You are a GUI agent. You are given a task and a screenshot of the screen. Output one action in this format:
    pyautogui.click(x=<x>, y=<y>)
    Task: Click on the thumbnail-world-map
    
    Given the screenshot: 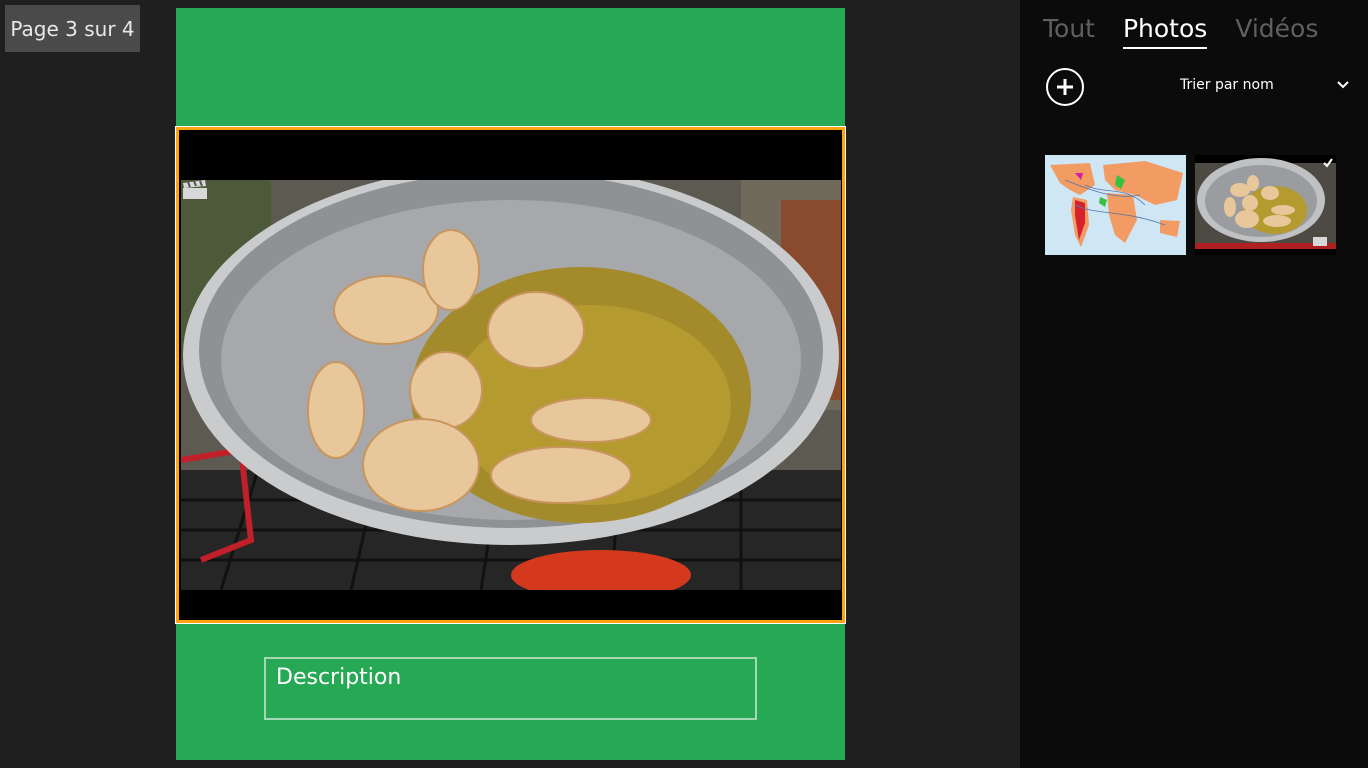 What is the action you would take?
    pyautogui.click(x=1115, y=205)
    